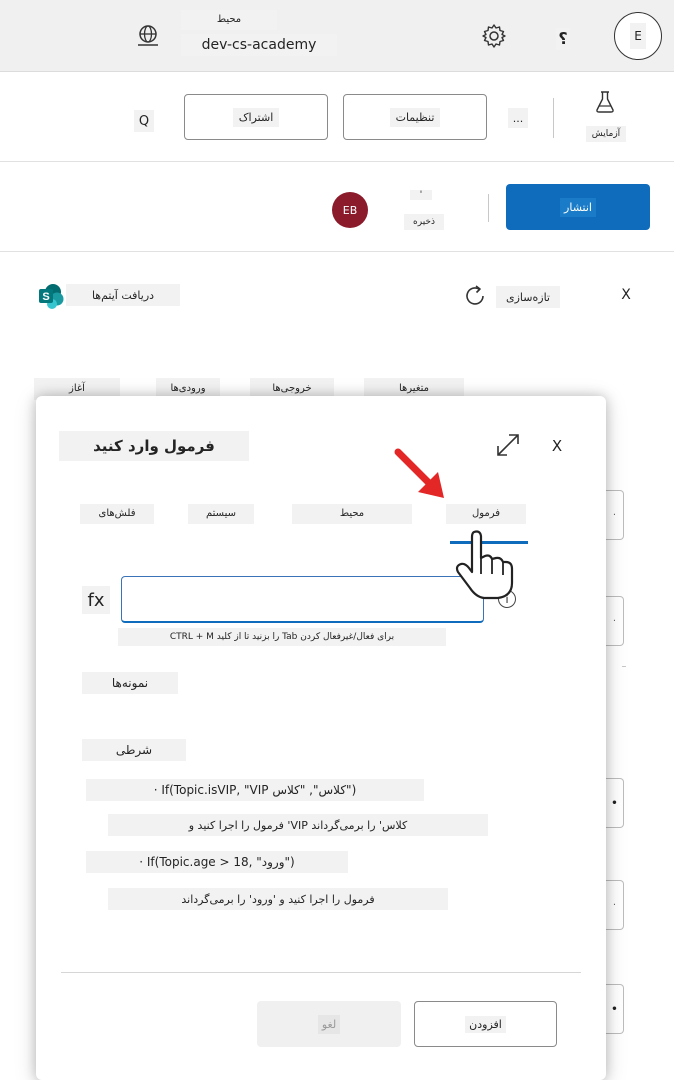 The image size is (674, 1080). Describe the element at coordinates (154, 446) in the screenshot. I see `dialog-title: فرمول وارد کنید` at that location.